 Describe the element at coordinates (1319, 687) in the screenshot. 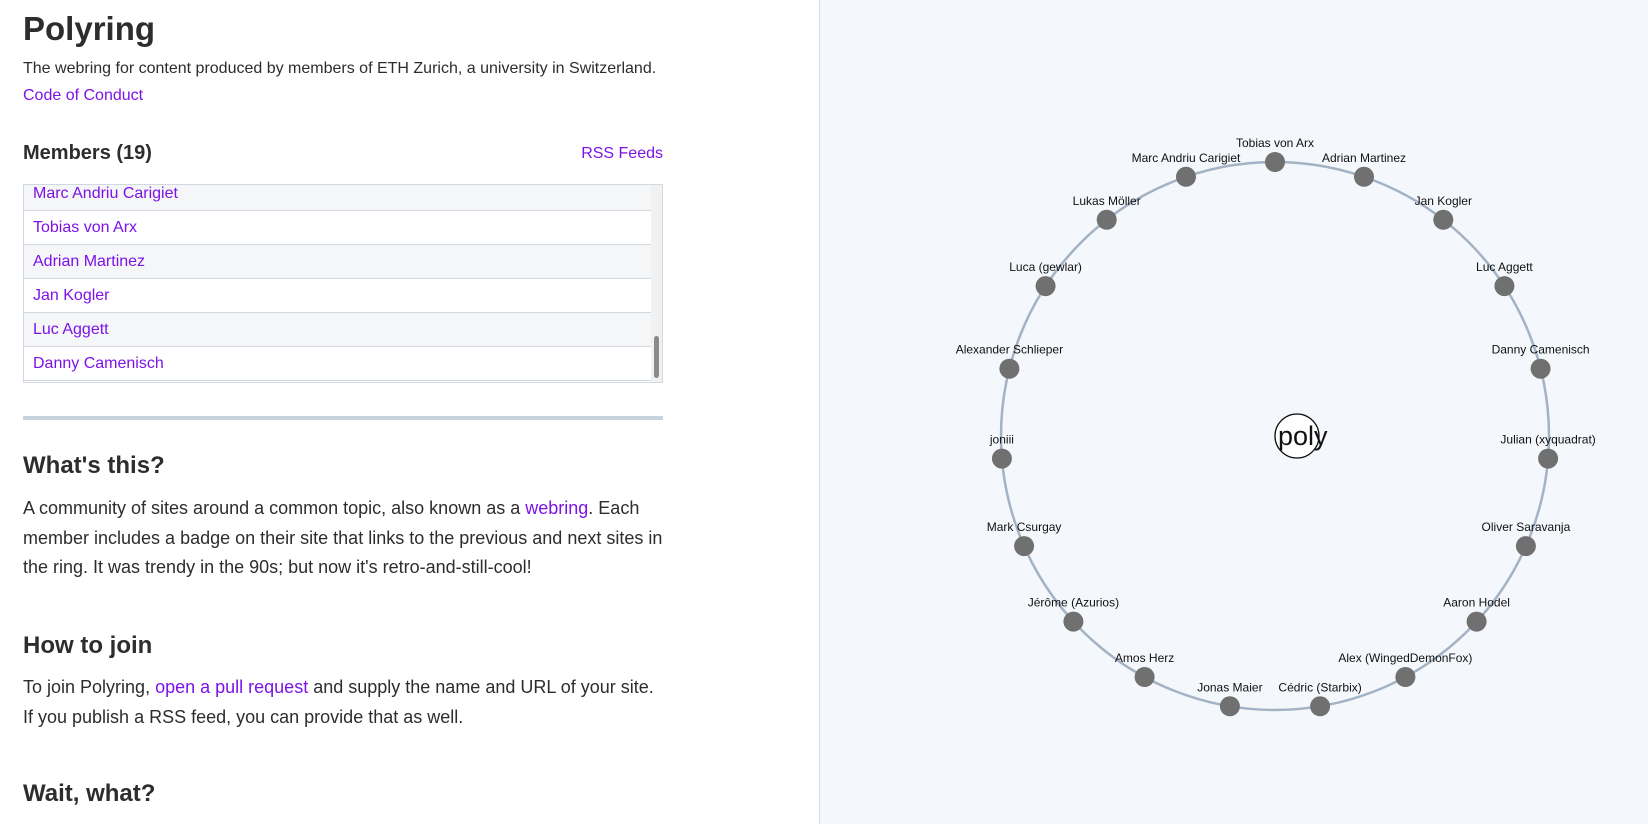

I see `ring-node-label: Cédric (Starbix)` at that location.